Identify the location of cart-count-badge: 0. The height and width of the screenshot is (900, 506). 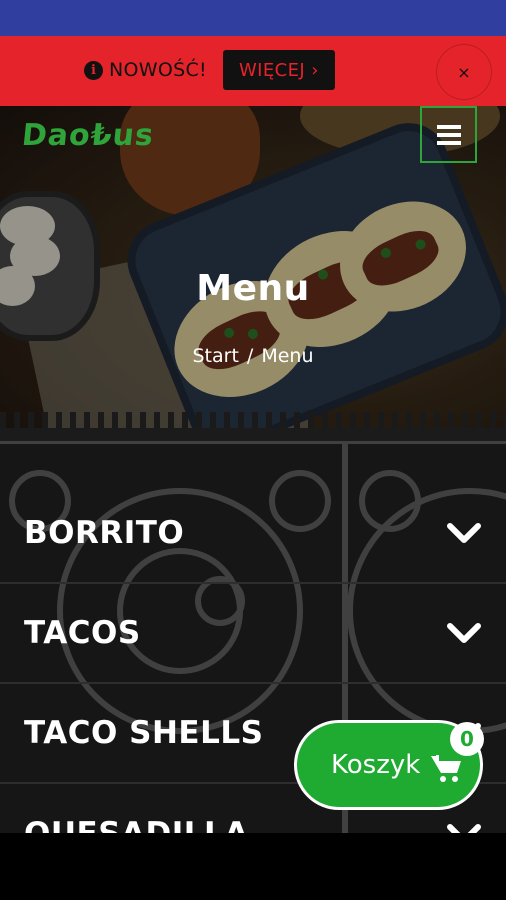
(467, 739).